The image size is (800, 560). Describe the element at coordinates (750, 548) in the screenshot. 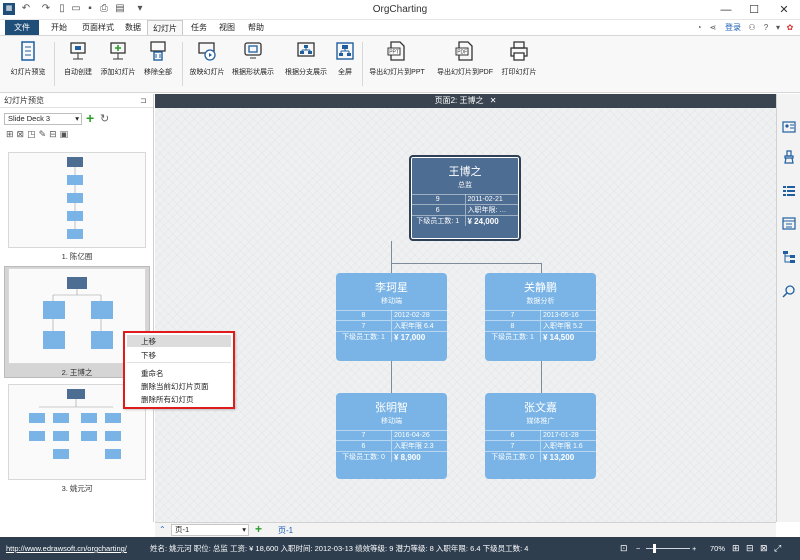

I see `fit-window-icon: ⊟` at that location.